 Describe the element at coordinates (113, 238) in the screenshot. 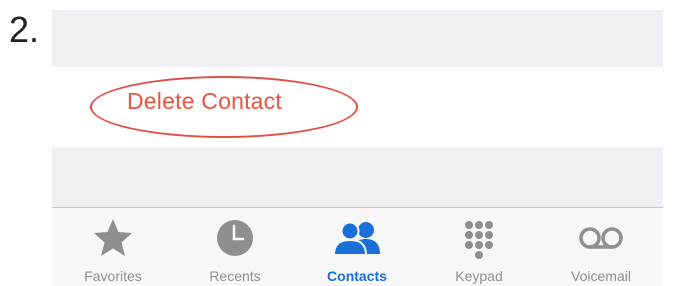

I see `star-icon` at that location.